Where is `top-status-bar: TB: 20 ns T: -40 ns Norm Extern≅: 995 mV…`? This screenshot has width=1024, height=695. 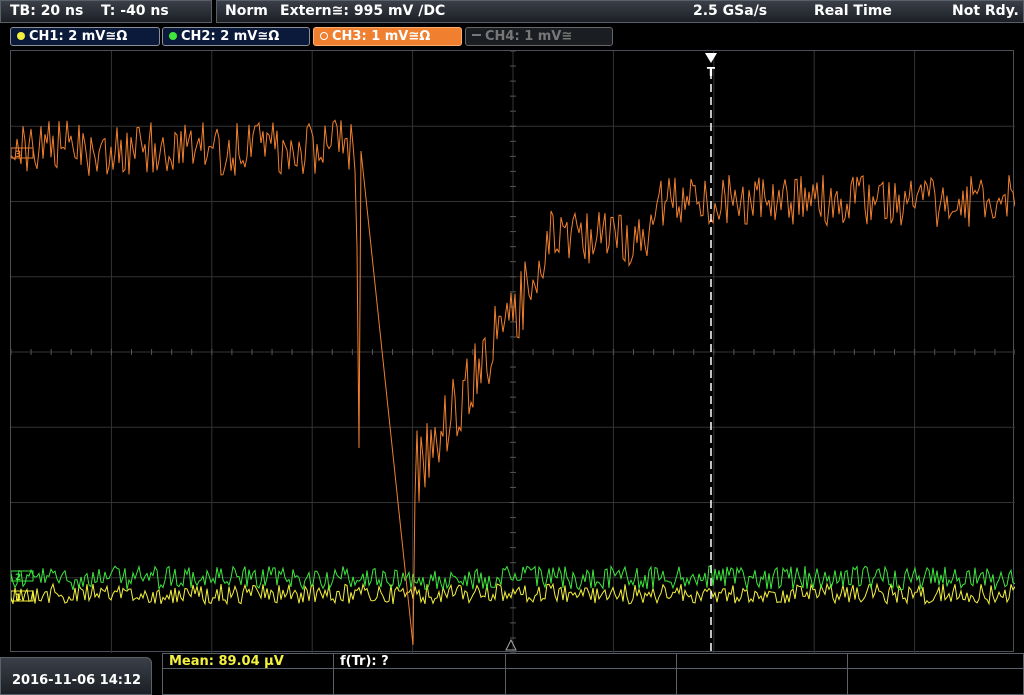
top-status-bar: TB: 20 ns T: -40 ns Norm Extern≅: 995 mV… is located at coordinates (512, 12).